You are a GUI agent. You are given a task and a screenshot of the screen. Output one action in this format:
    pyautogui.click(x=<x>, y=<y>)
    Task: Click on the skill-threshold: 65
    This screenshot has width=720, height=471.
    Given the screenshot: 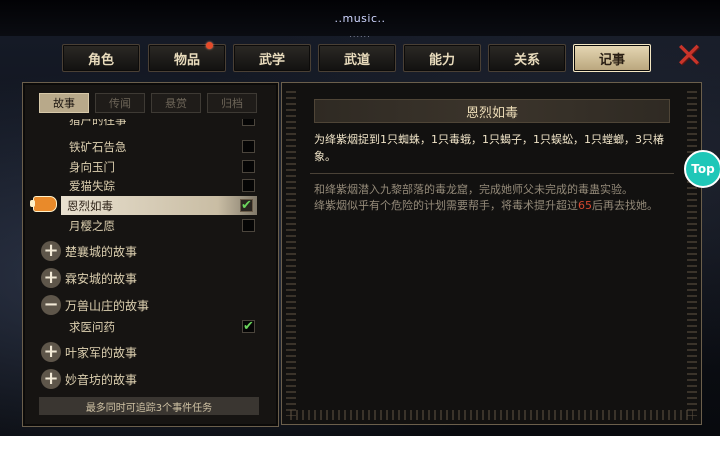 What is the action you would take?
    pyautogui.click(x=585, y=205)
    